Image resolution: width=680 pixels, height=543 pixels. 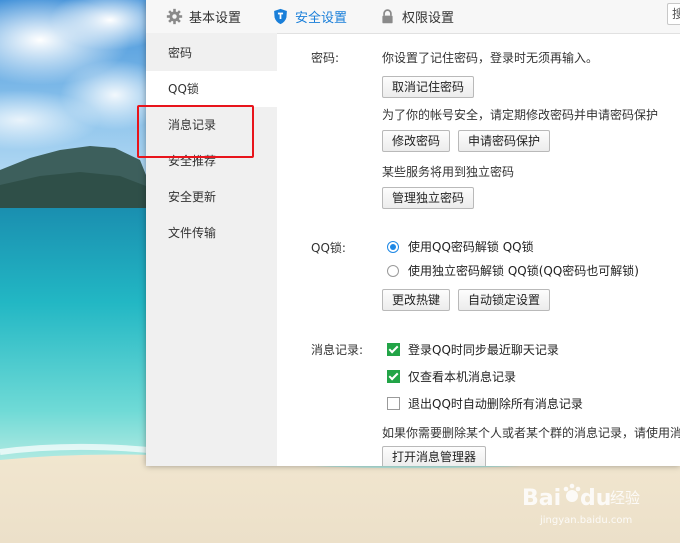 What do you see at coordinates (483, 350) in the screenshot?
I see `sync-recent-chats-label: 登录QQ时同步最近聊天记录` at bounding box center [483, 350].